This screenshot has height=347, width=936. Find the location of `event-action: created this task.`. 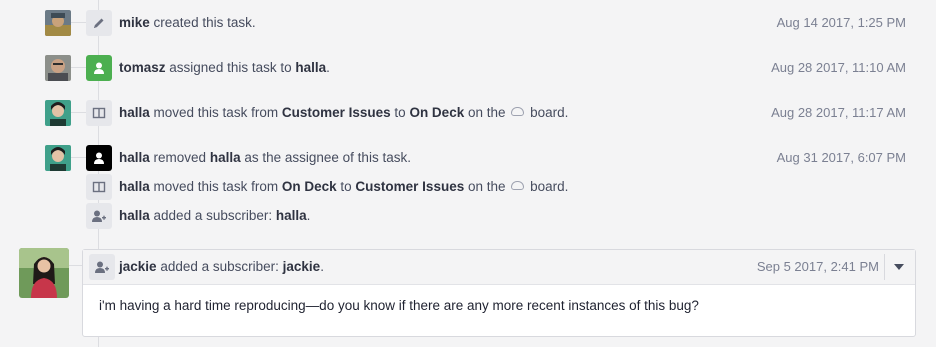

event-action: created this task. is located at coordinates (204, 22).